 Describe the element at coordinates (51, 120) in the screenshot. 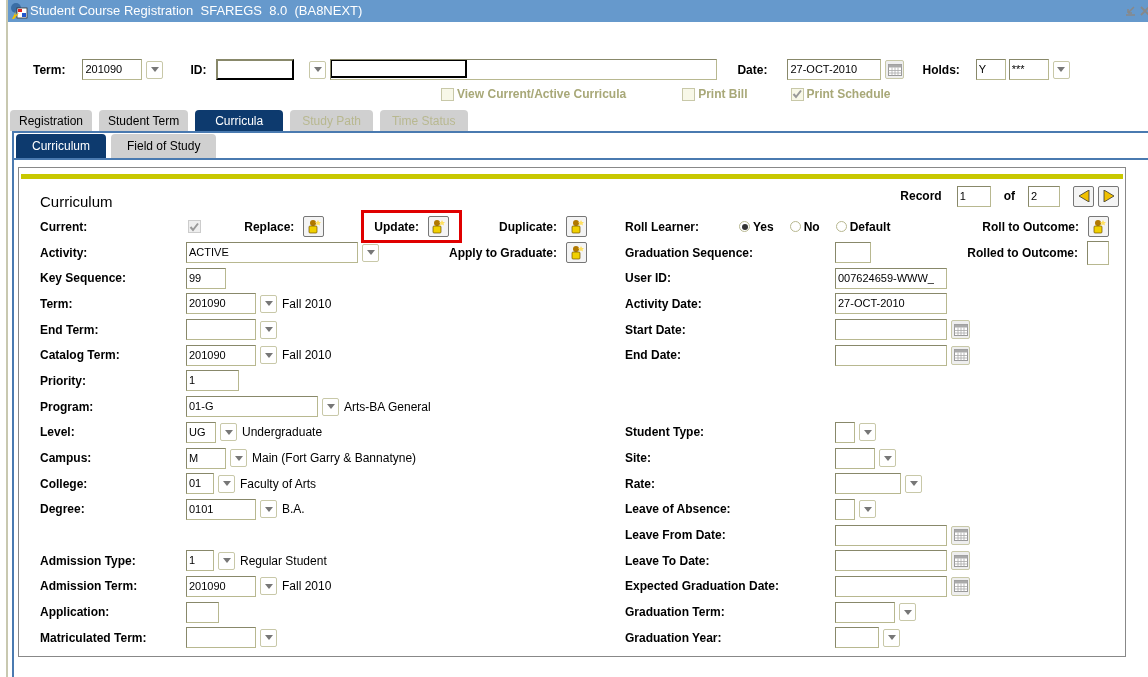

I see `tab: Registration` at that location.